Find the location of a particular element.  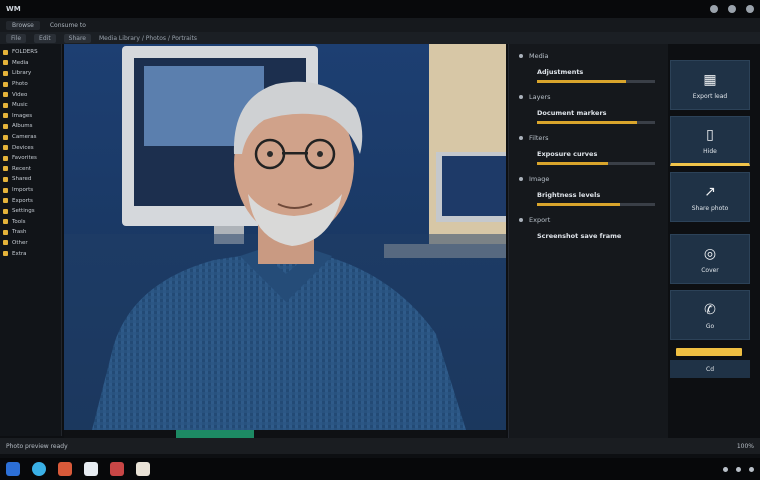

panel-section: Image Brightness levels is located at coordinates (588, 190).